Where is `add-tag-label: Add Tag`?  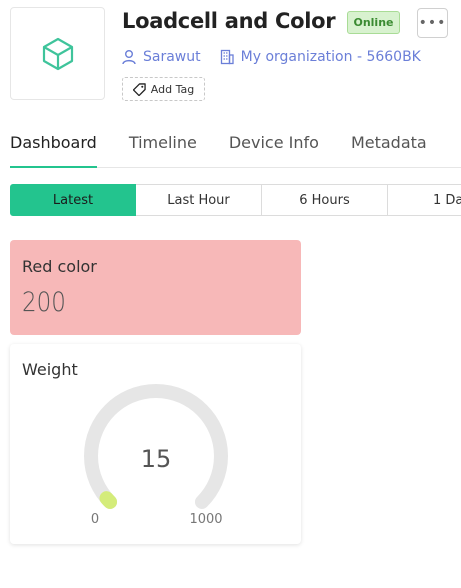 add-tag-label: Add Tag is located at coordinates (172, 89).